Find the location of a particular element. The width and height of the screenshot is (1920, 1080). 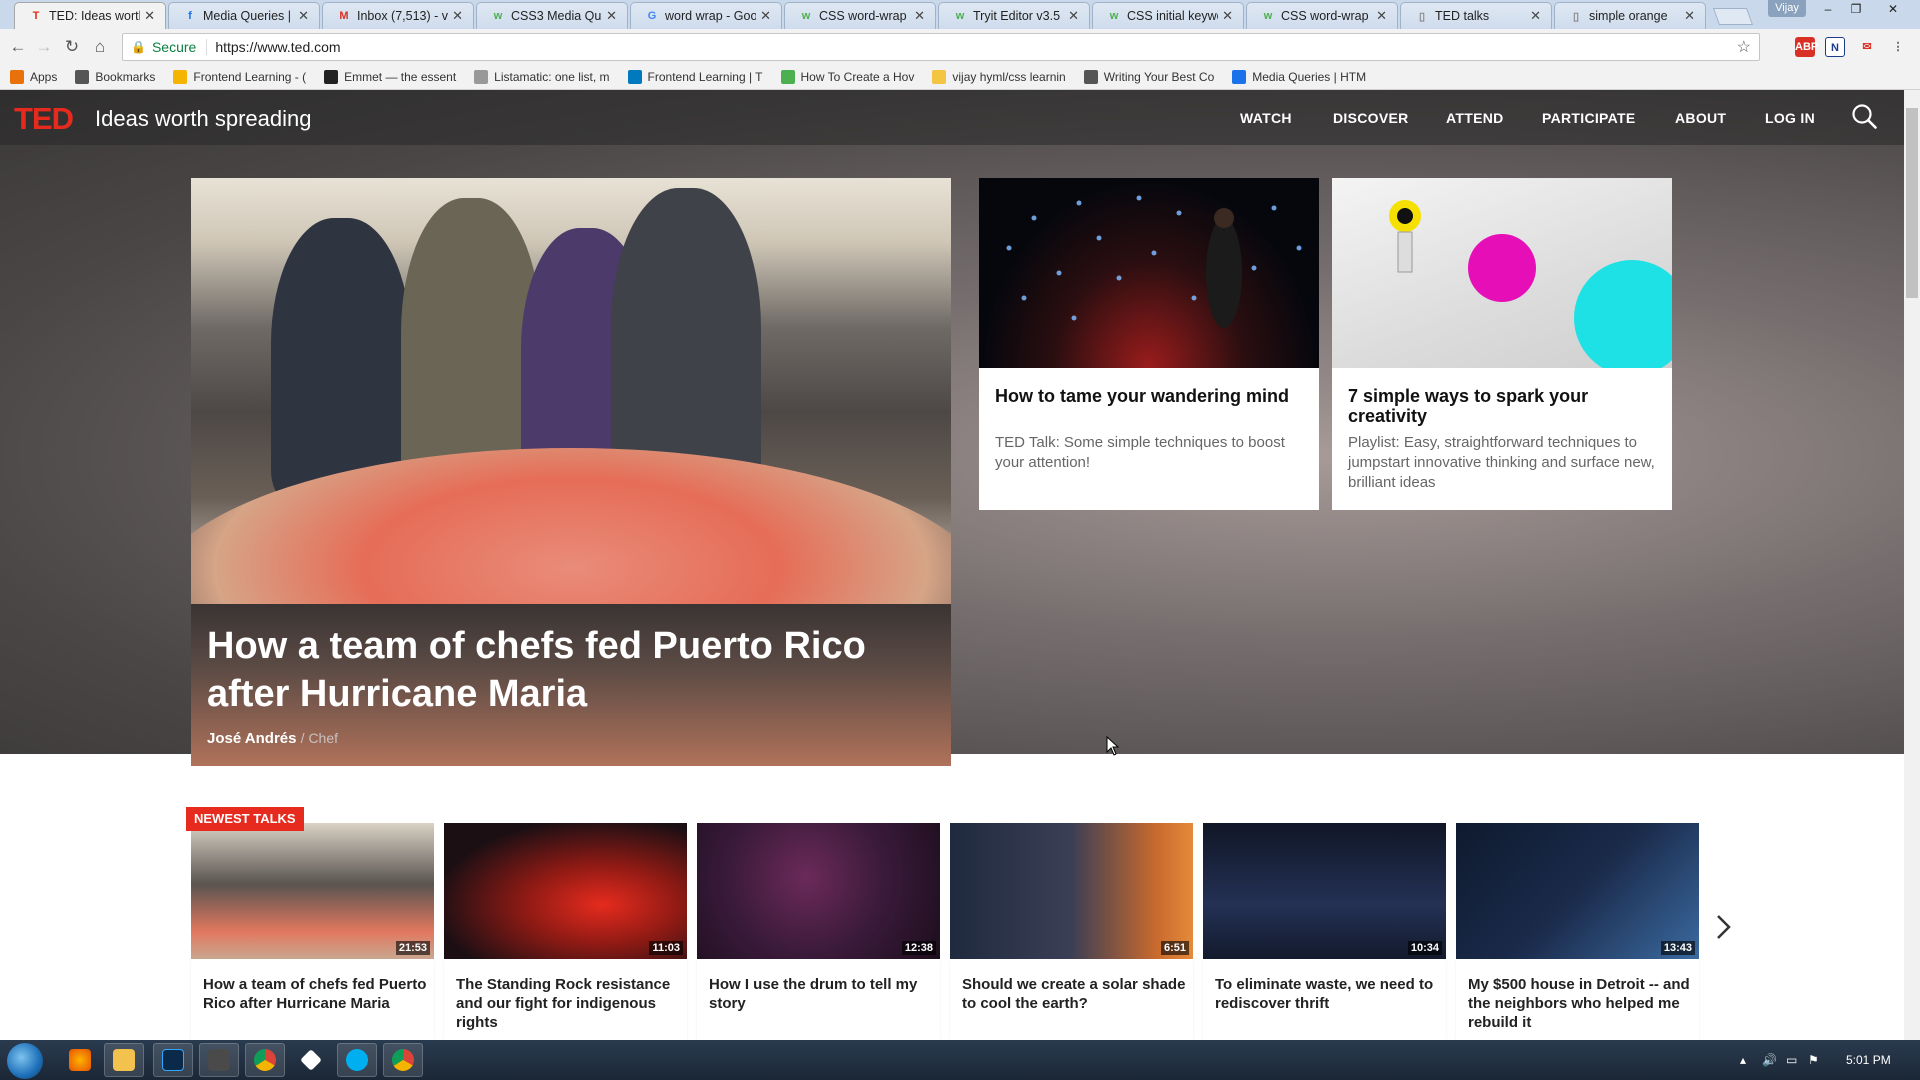

bookmark-item: Apps is located at coordinates (33, 77).